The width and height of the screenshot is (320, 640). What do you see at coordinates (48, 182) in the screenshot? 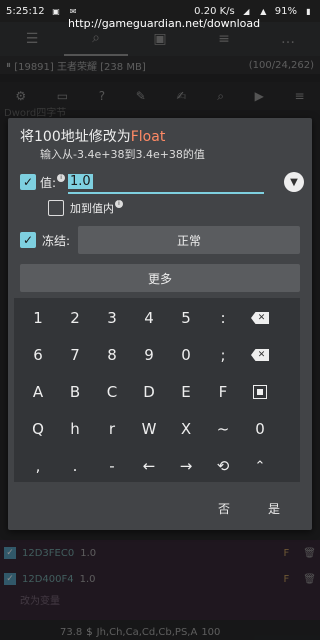
I see `value-label-text: 值:` at bounding box center [48, 182].